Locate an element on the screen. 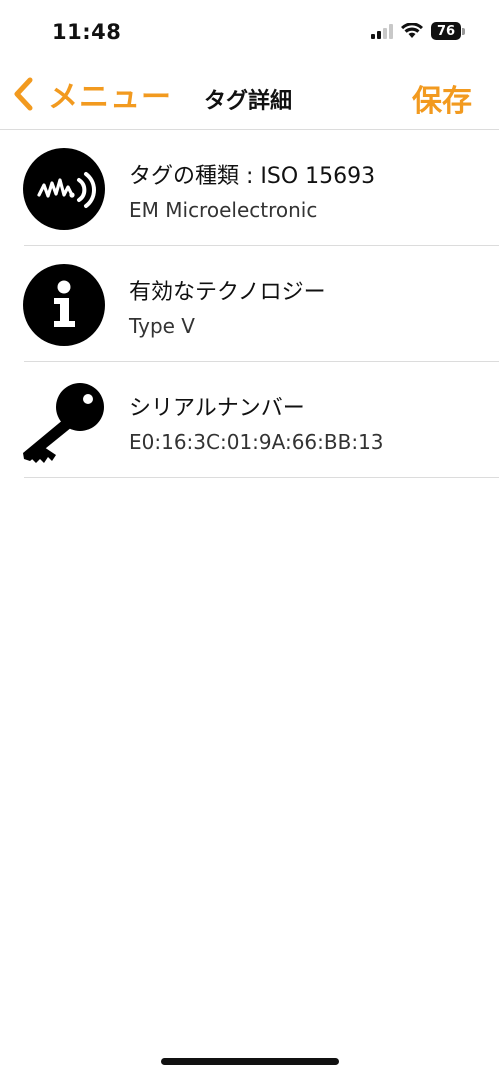  row-divider is located at coordinates (261, 477).